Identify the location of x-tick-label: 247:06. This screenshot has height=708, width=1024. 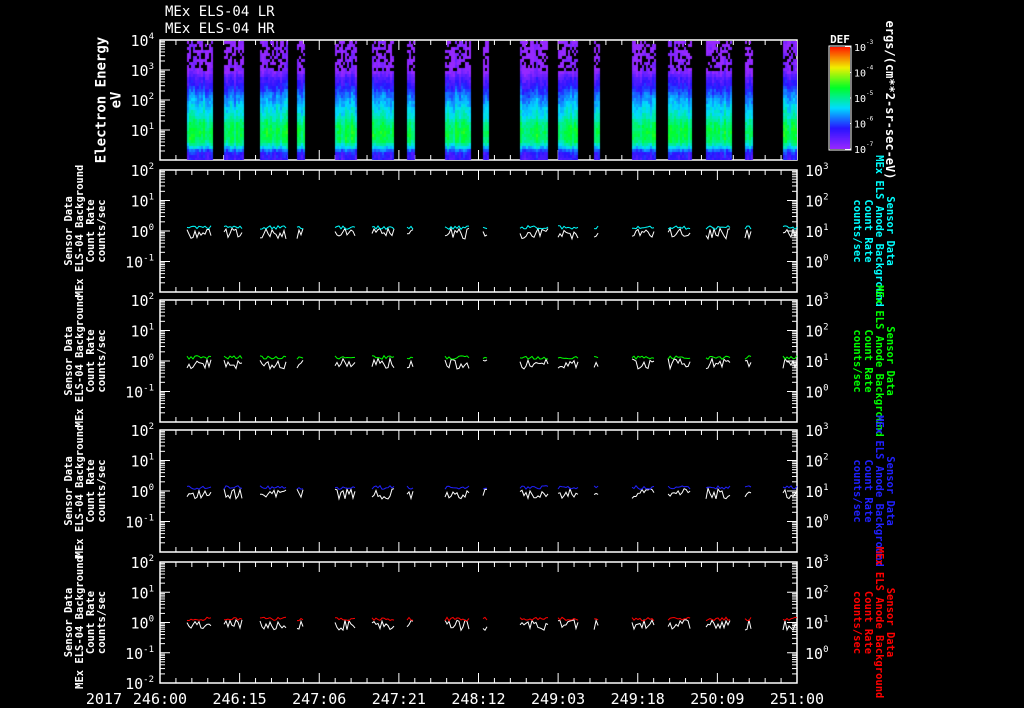
(319, 699).